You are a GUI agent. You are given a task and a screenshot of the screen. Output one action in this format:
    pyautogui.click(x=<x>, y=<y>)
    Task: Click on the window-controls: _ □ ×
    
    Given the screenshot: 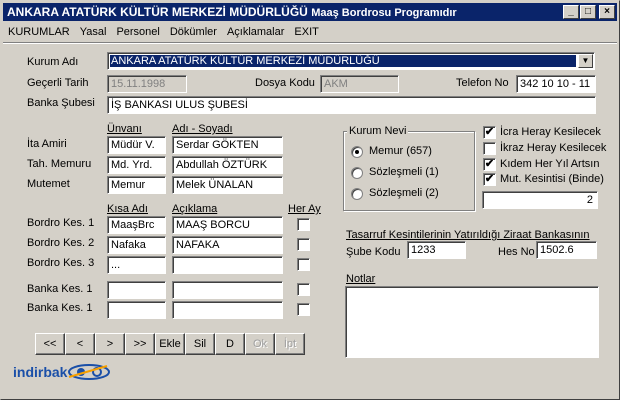 What is the action you would take?
    pyautogui.click(x=588, y=12)
    